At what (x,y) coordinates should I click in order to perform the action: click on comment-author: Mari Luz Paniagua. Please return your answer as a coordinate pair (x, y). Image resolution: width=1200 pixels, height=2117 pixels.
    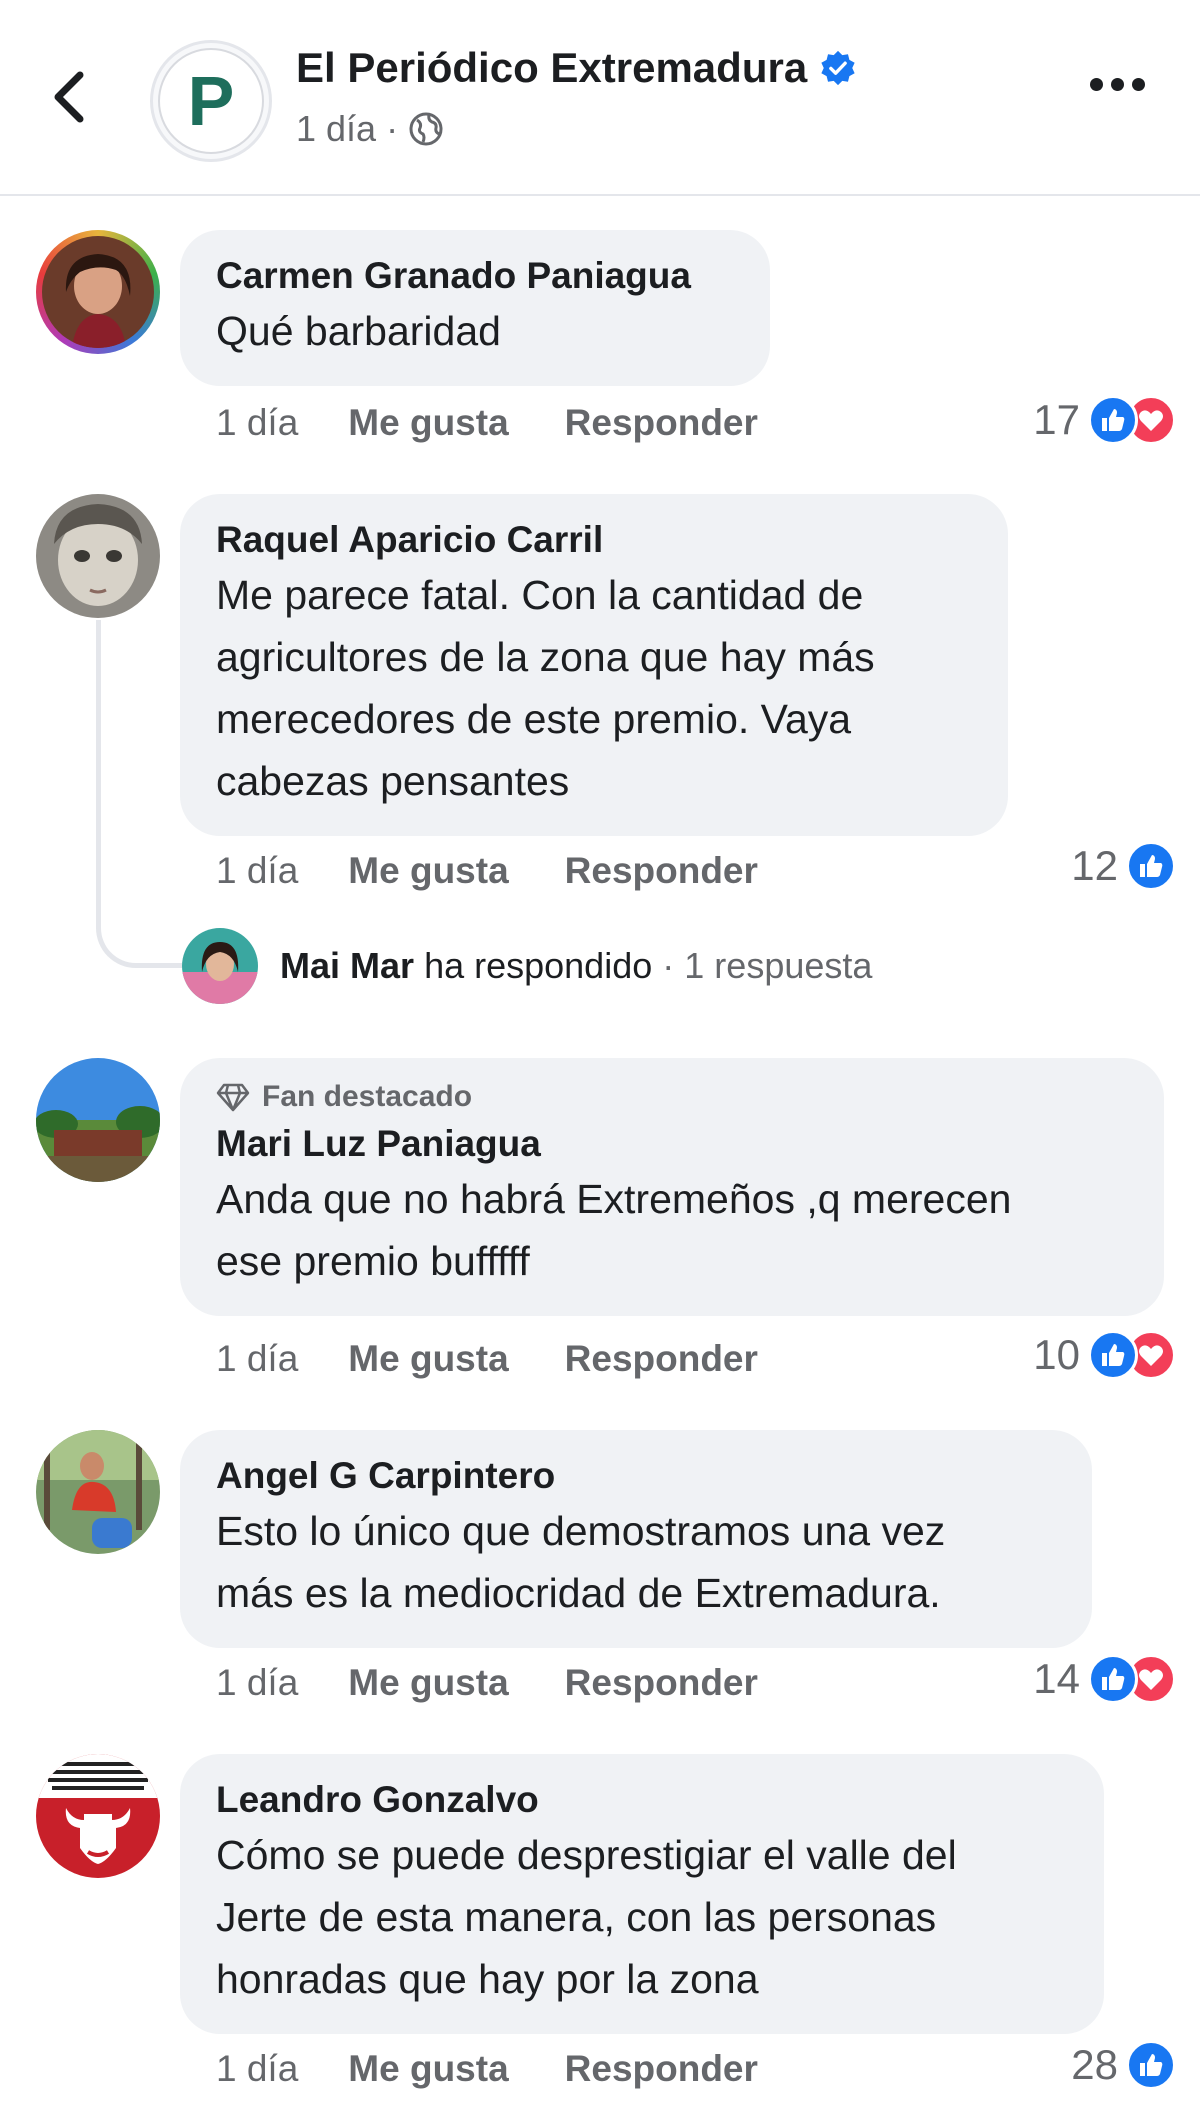
    Looking at the image, I should click on (672, 1144).